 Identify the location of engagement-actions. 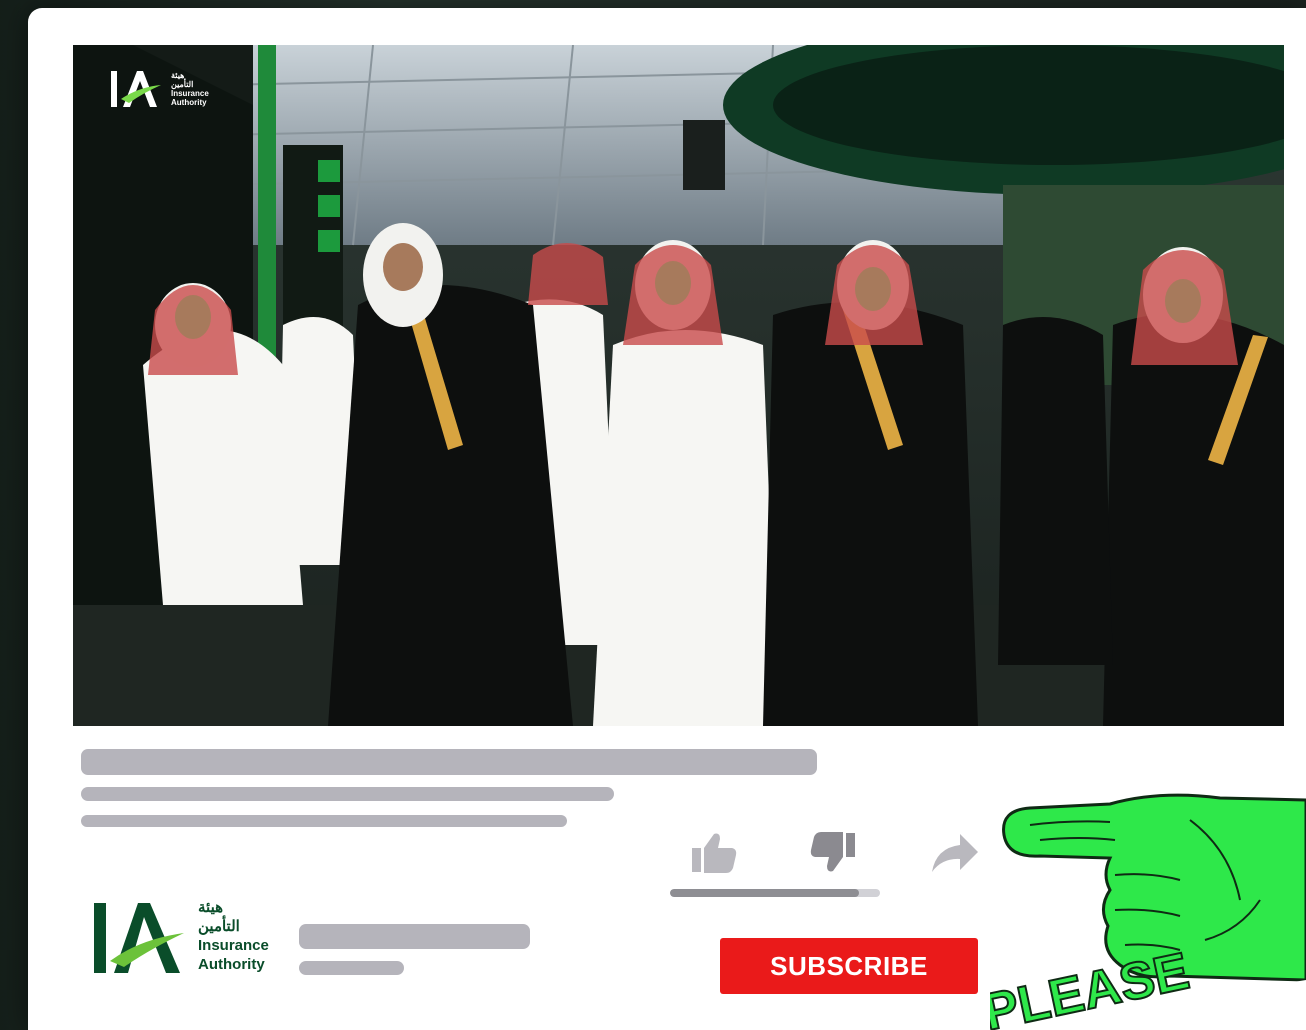
(830, 864).